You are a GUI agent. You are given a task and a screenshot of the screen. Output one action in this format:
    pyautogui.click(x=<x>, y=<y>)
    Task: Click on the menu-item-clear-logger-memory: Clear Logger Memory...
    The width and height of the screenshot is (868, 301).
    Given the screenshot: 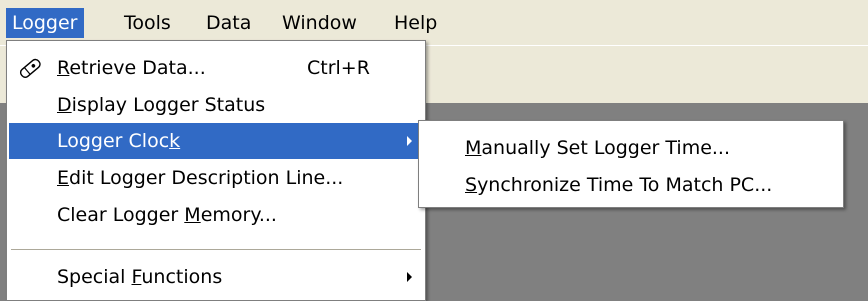 What is the action you would take?
    pyautogui.click(x=216, y=215)
    